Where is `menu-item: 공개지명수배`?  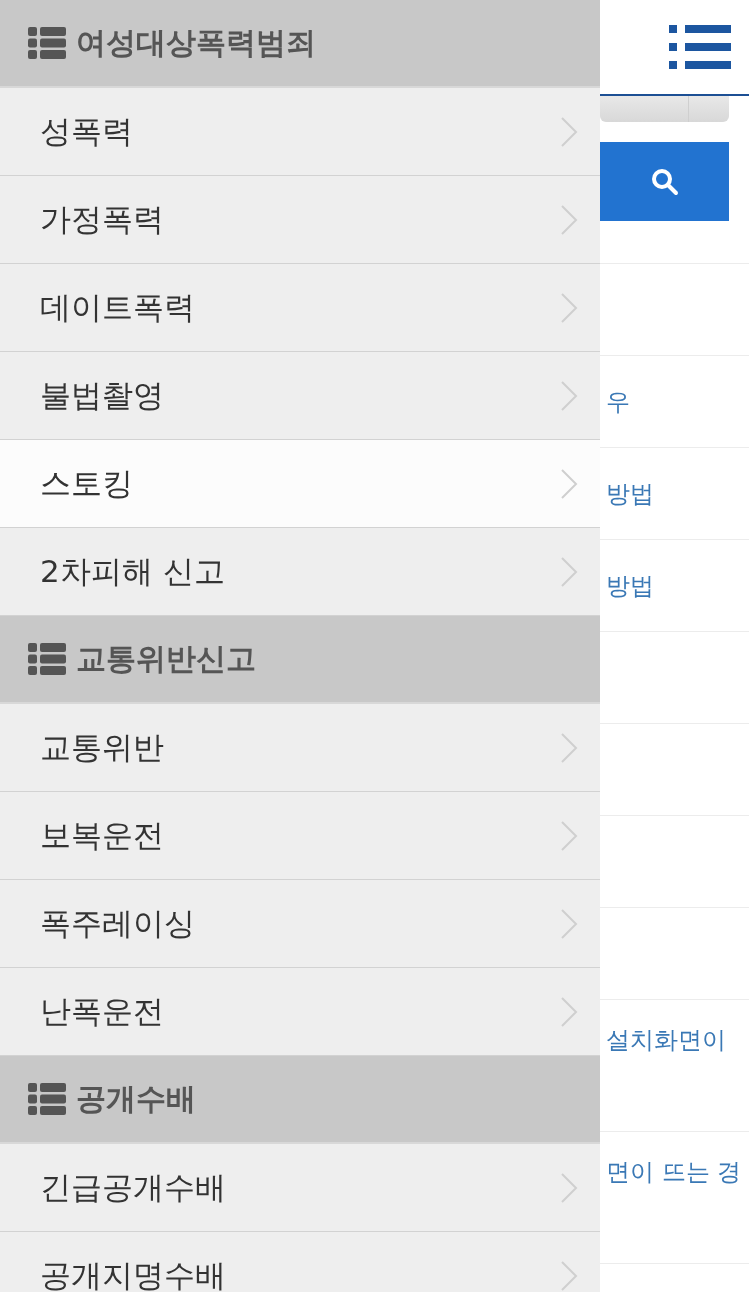 menu-item: 공개지명수배 is located at coordinates (300, 1262).